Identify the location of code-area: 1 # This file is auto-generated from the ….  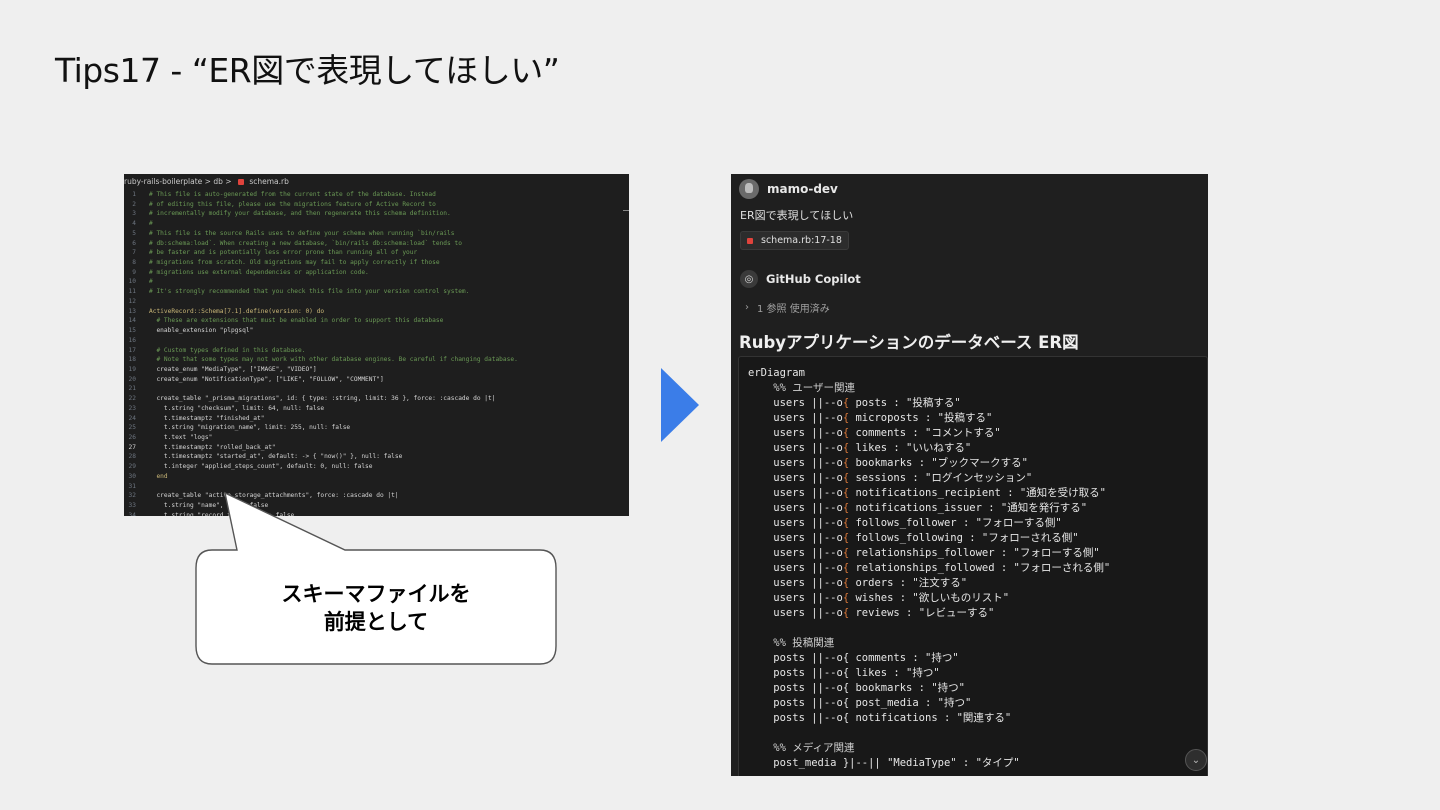
(376, 353).